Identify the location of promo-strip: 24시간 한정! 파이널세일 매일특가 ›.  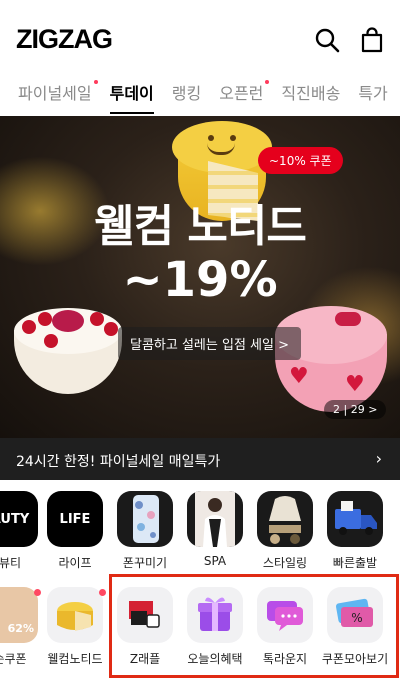
(200, 459).